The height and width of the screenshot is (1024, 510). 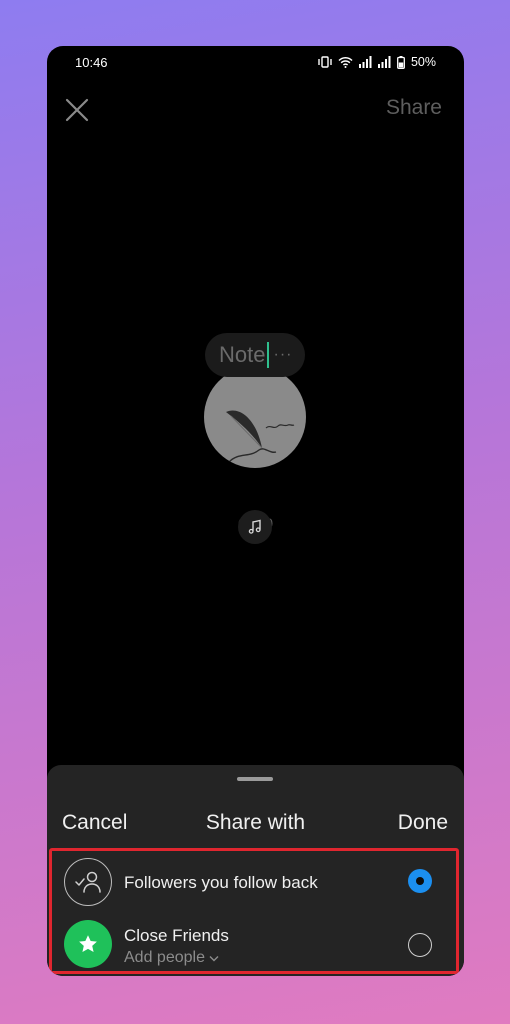 What do you see at coordinates (260, 436) in the screenshot?
I see `quill-logo-icon` at bounding box center [260, 436].